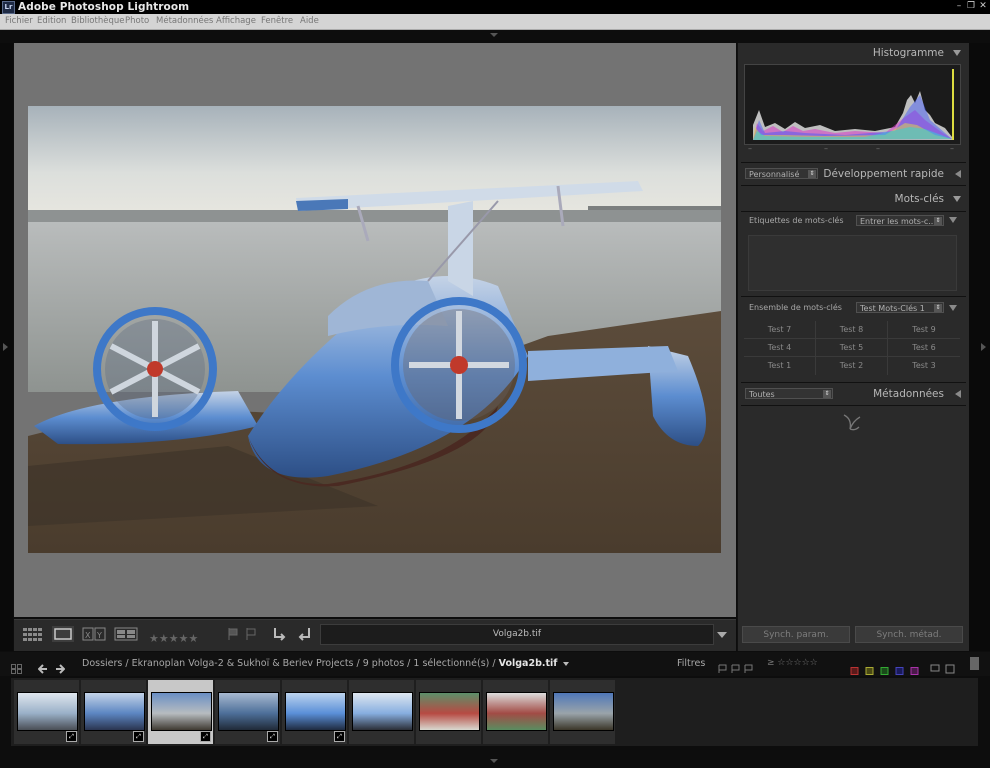  Describe the element at coordinates (8, 7) in the screenshot. I see `lightroom-app-icon: Lr` at that location.